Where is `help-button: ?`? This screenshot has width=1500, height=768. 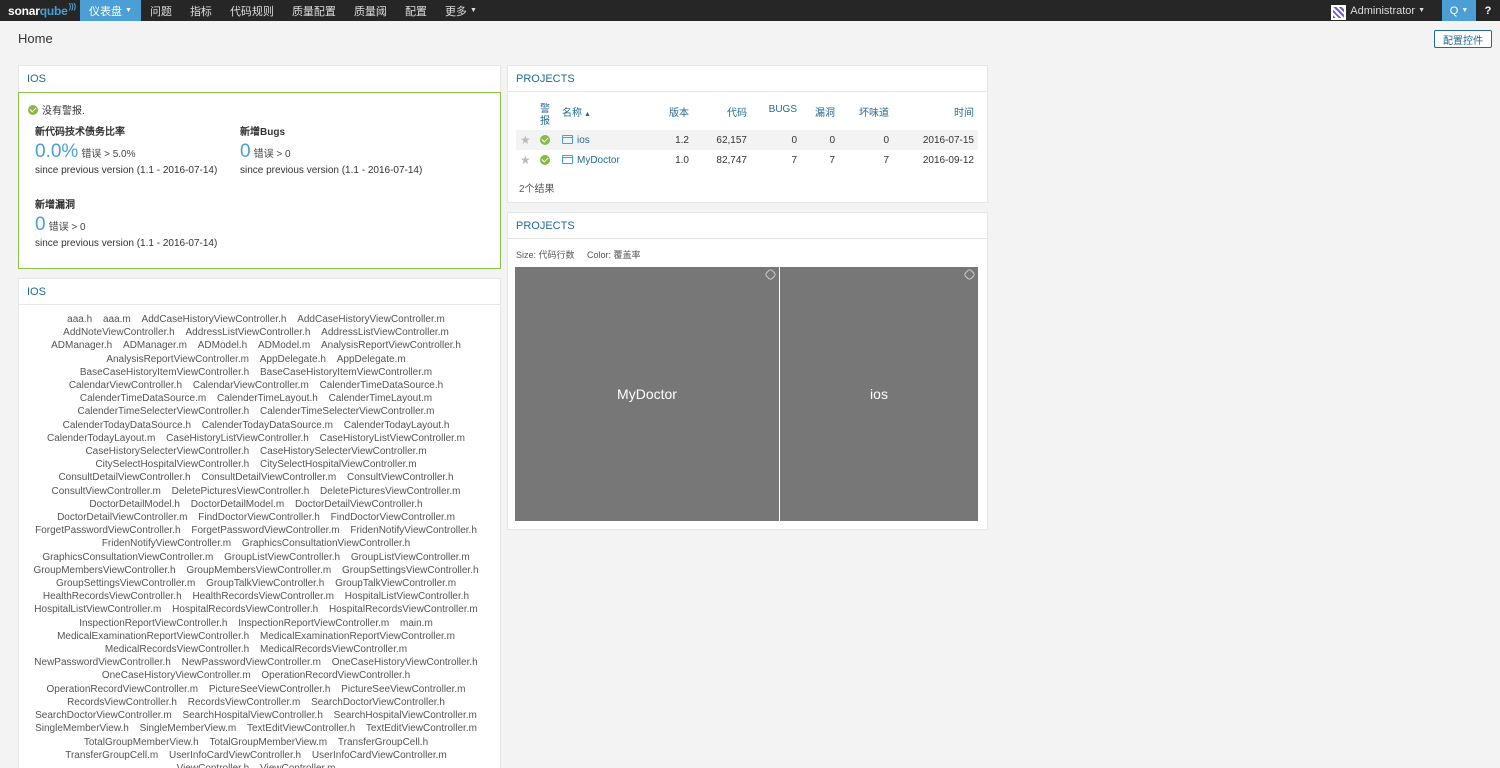 help-button: ? is located at coordinates (1488, 10).